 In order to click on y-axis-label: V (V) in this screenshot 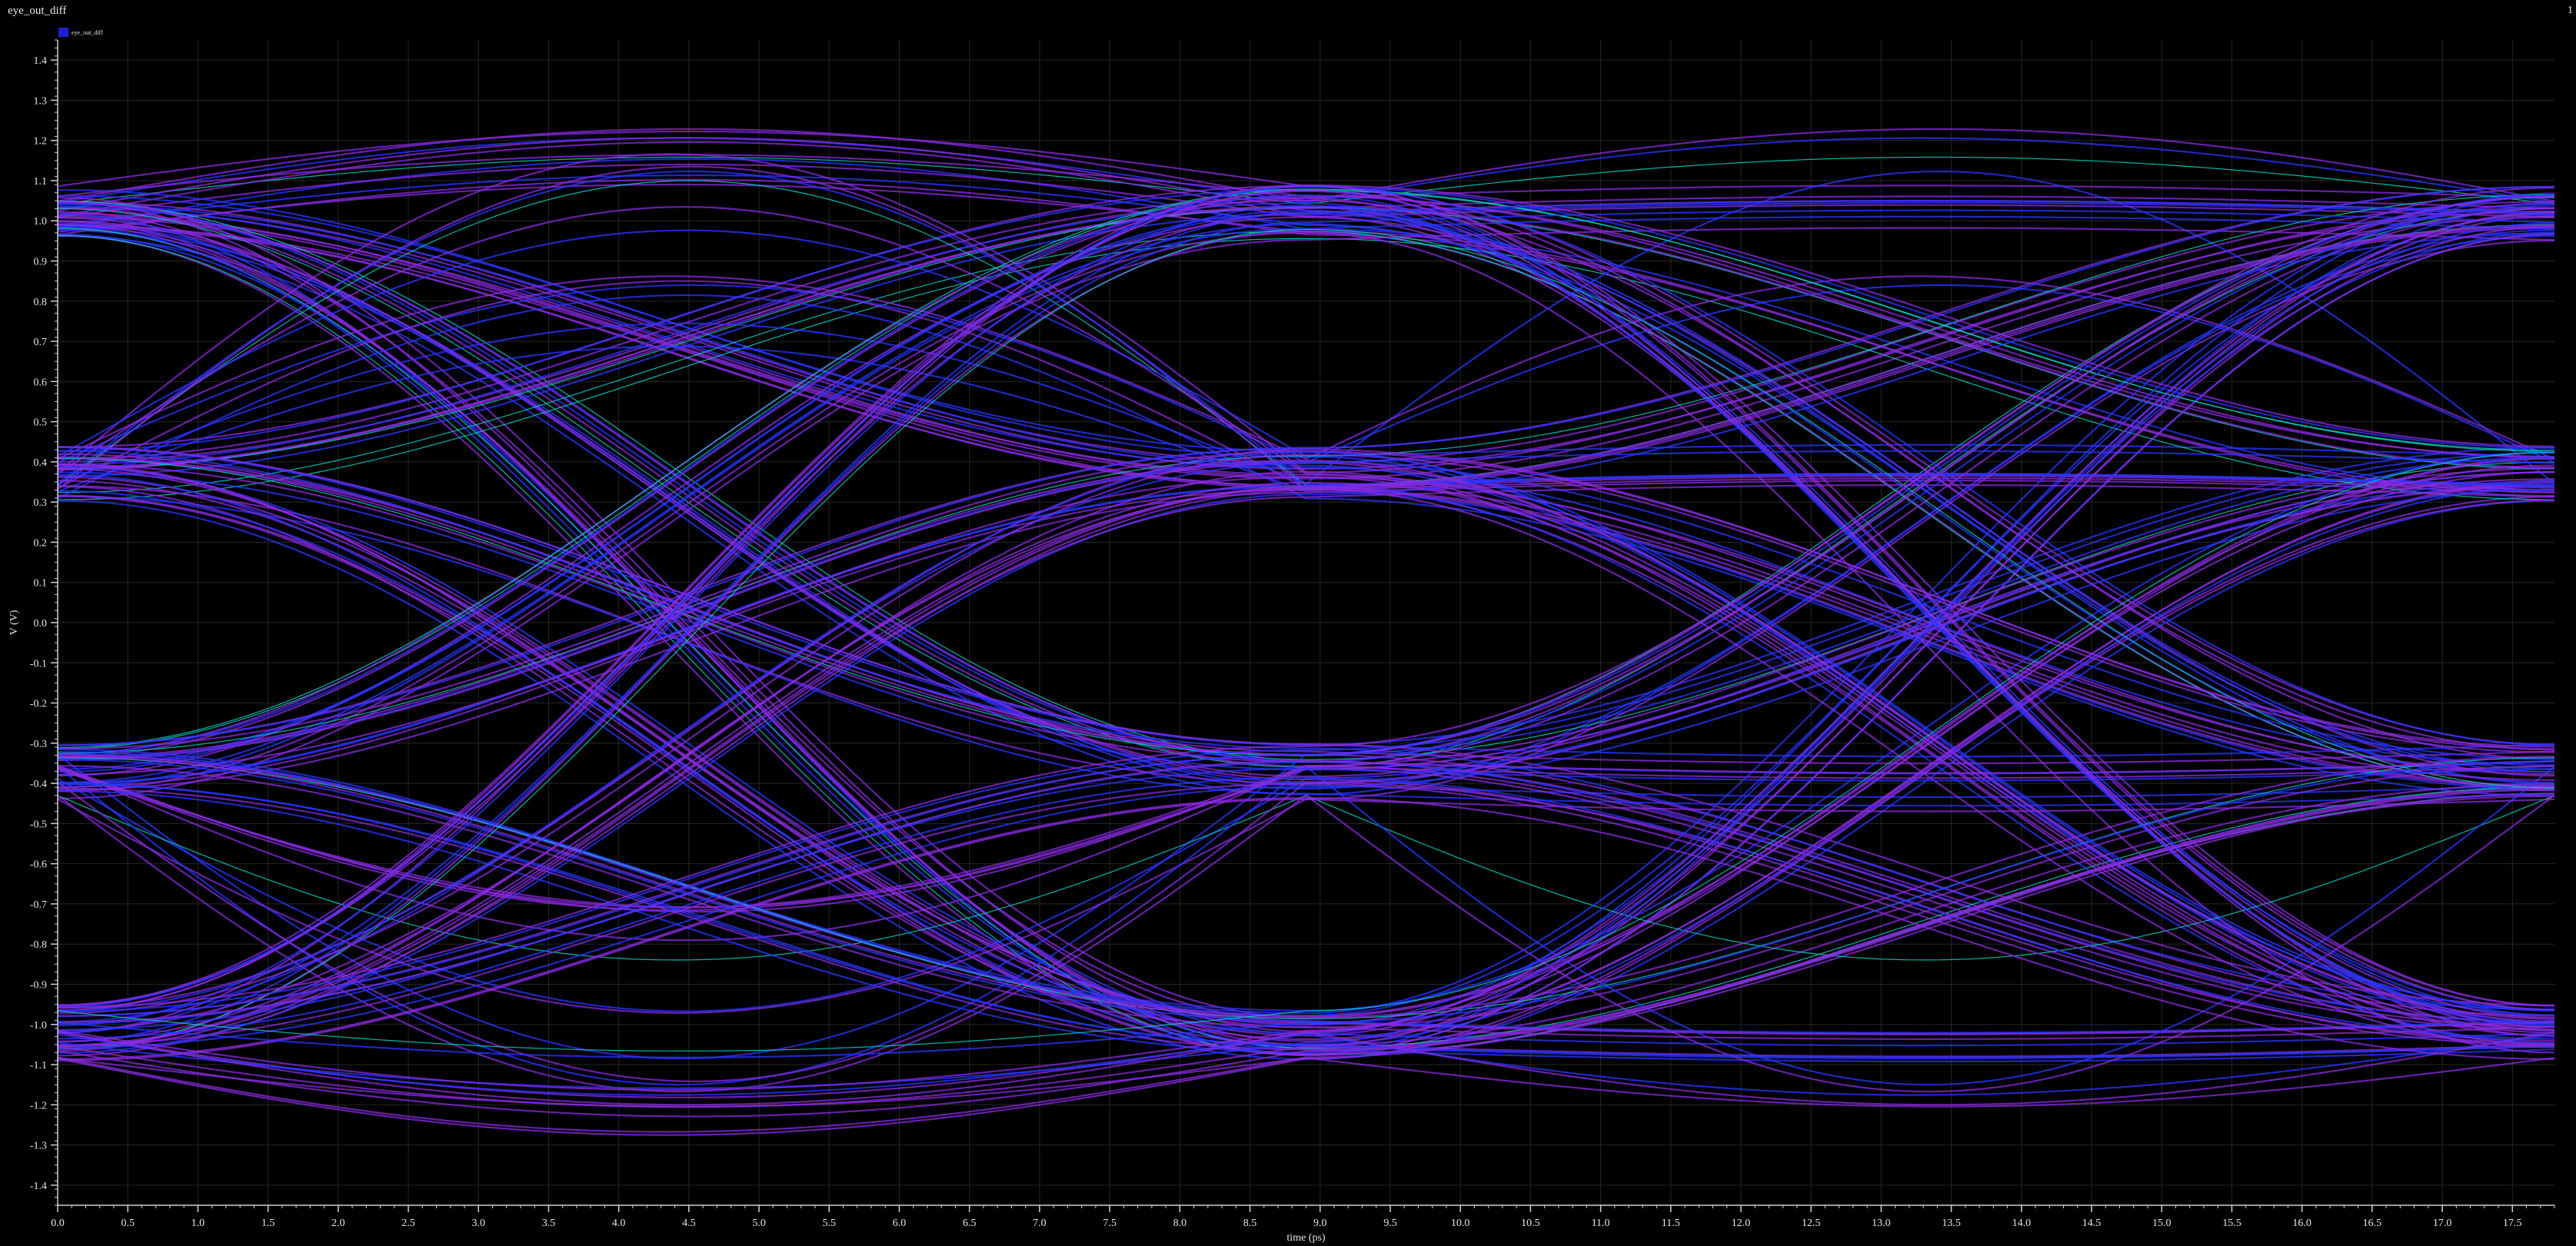, I will do `click(14, 622)`.